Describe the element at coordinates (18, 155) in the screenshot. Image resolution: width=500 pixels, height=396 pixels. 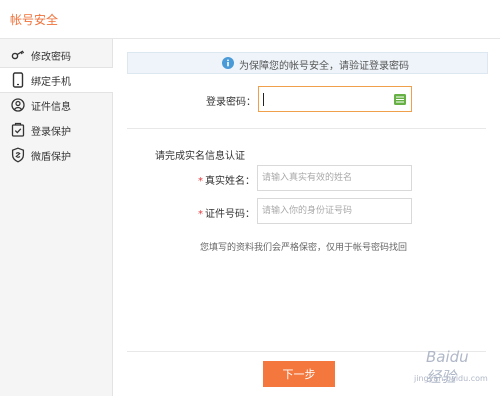
I see `shield-icon` at that location.